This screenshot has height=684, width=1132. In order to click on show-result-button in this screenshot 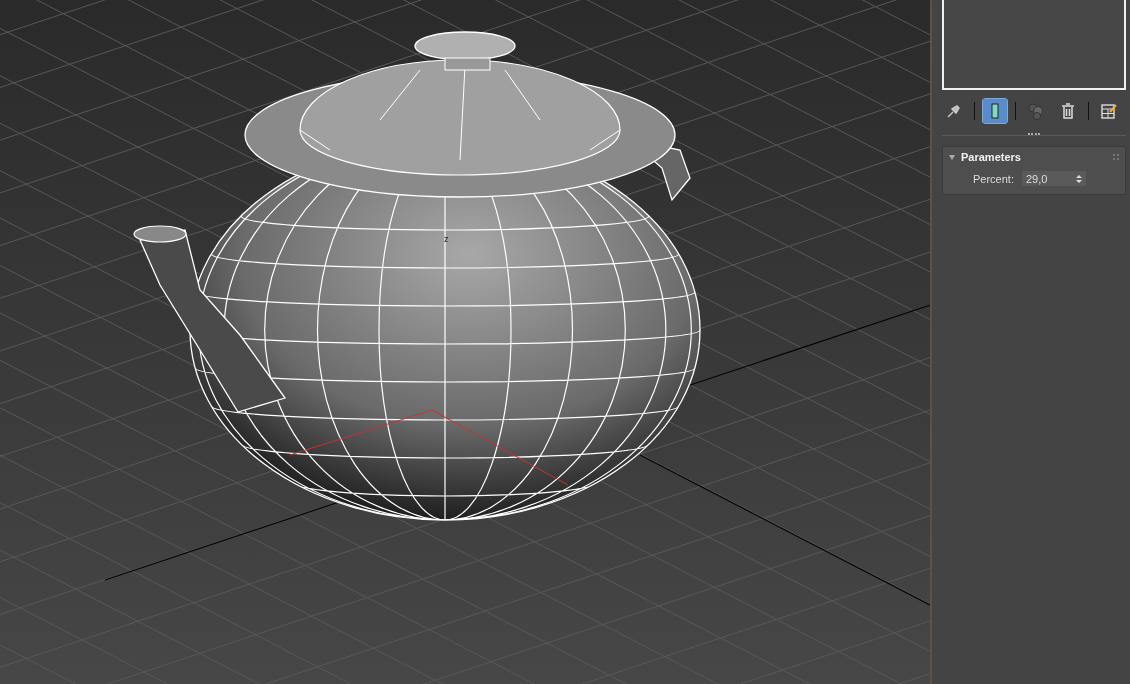, I will do `click(995, 111)`.